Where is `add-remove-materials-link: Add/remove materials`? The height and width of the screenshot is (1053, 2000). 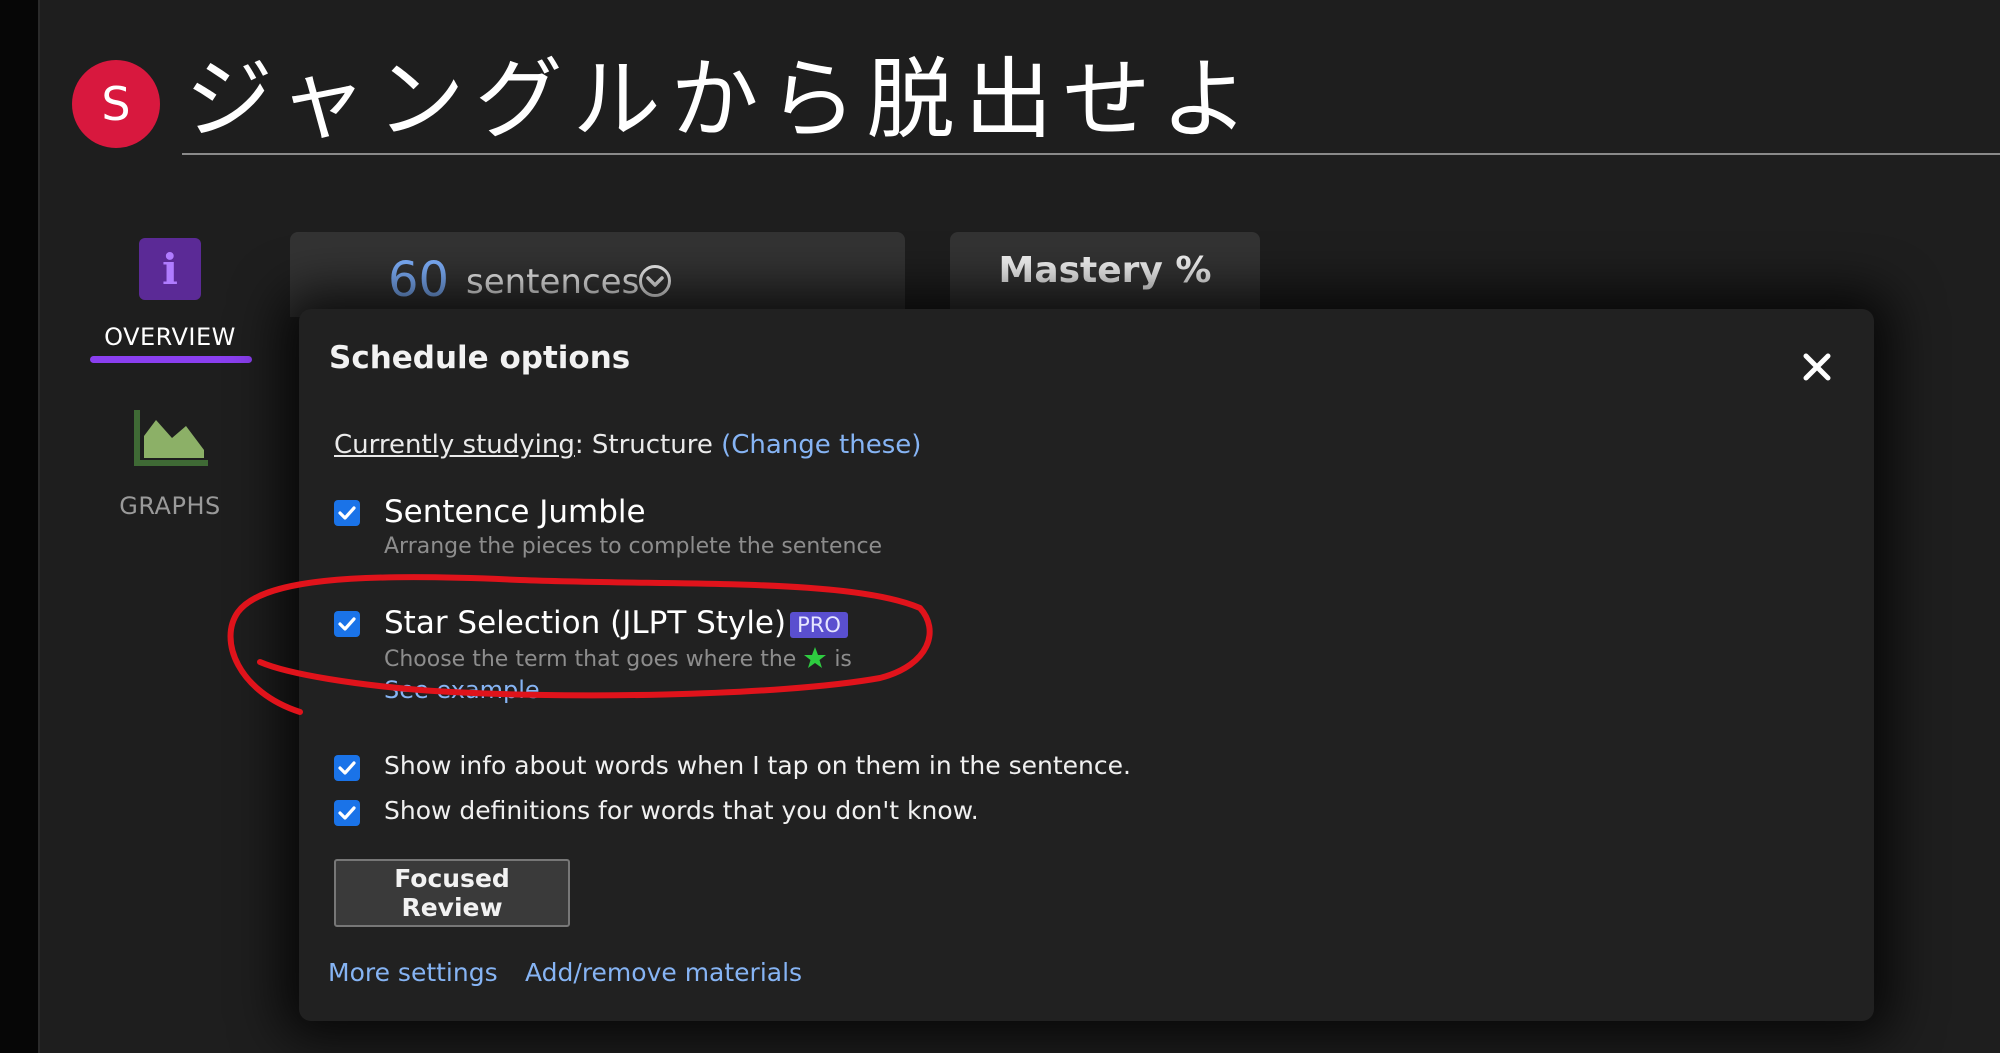
add-remove-materials-link: Add/remove materials is located at coordinates (663, 972).